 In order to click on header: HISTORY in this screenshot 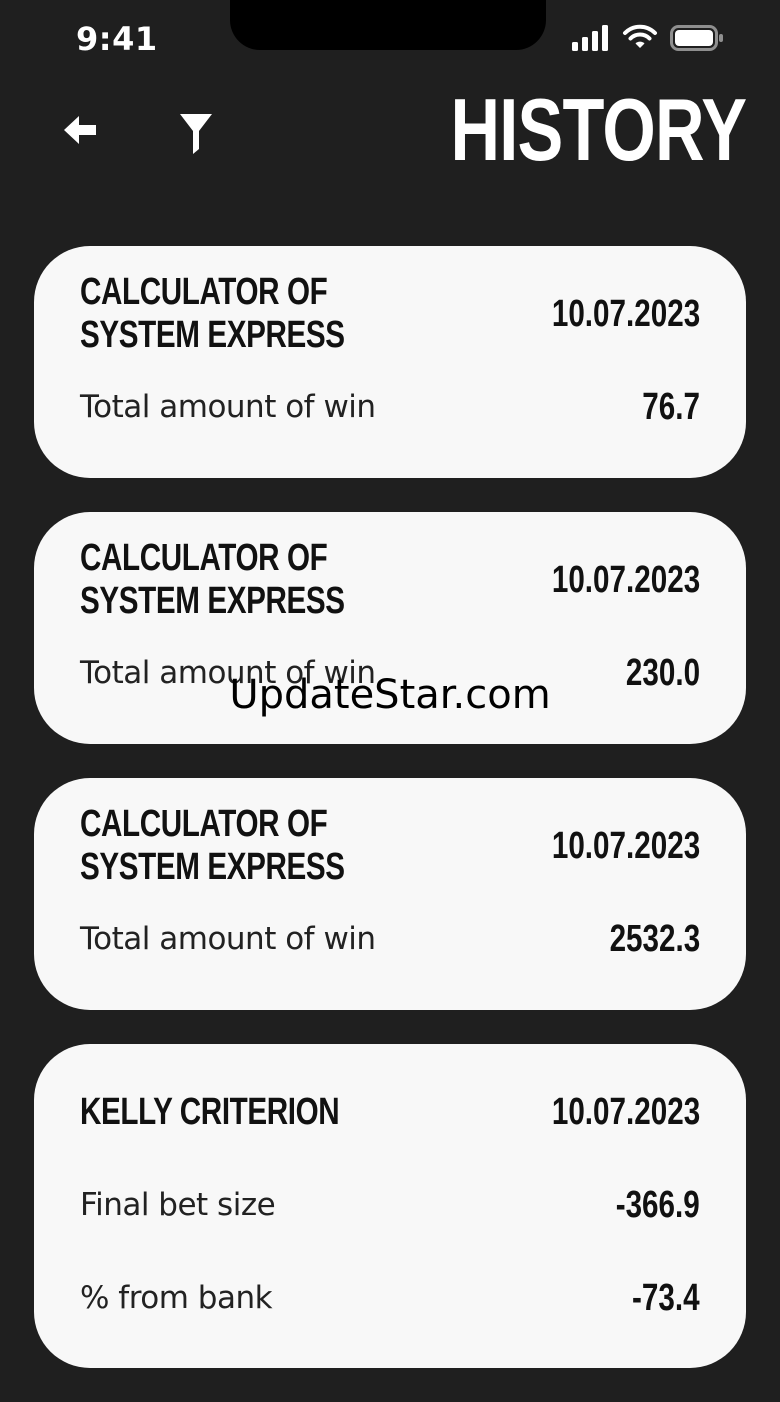, I will do `click(390, 140)`.